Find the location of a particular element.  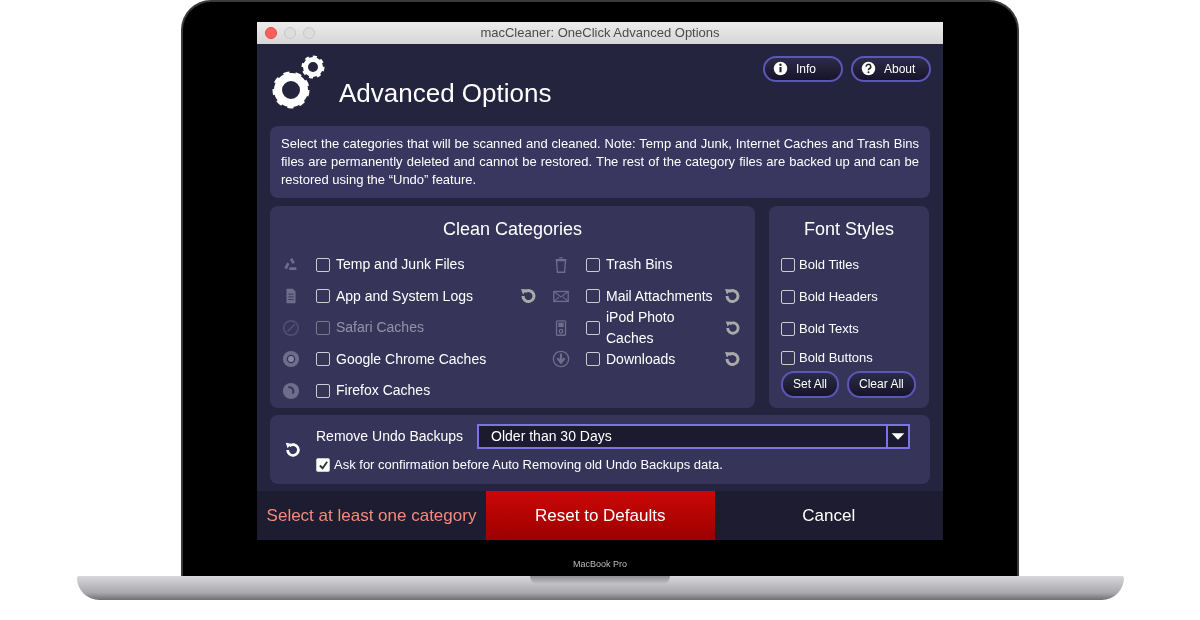

checkbox-label: Downloads is located at coordinates (641, 359).